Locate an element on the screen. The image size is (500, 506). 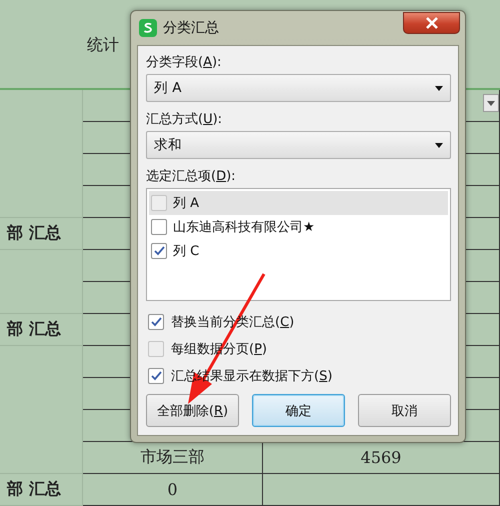
filter-dropdown-button is located at coordinates (491, 103).